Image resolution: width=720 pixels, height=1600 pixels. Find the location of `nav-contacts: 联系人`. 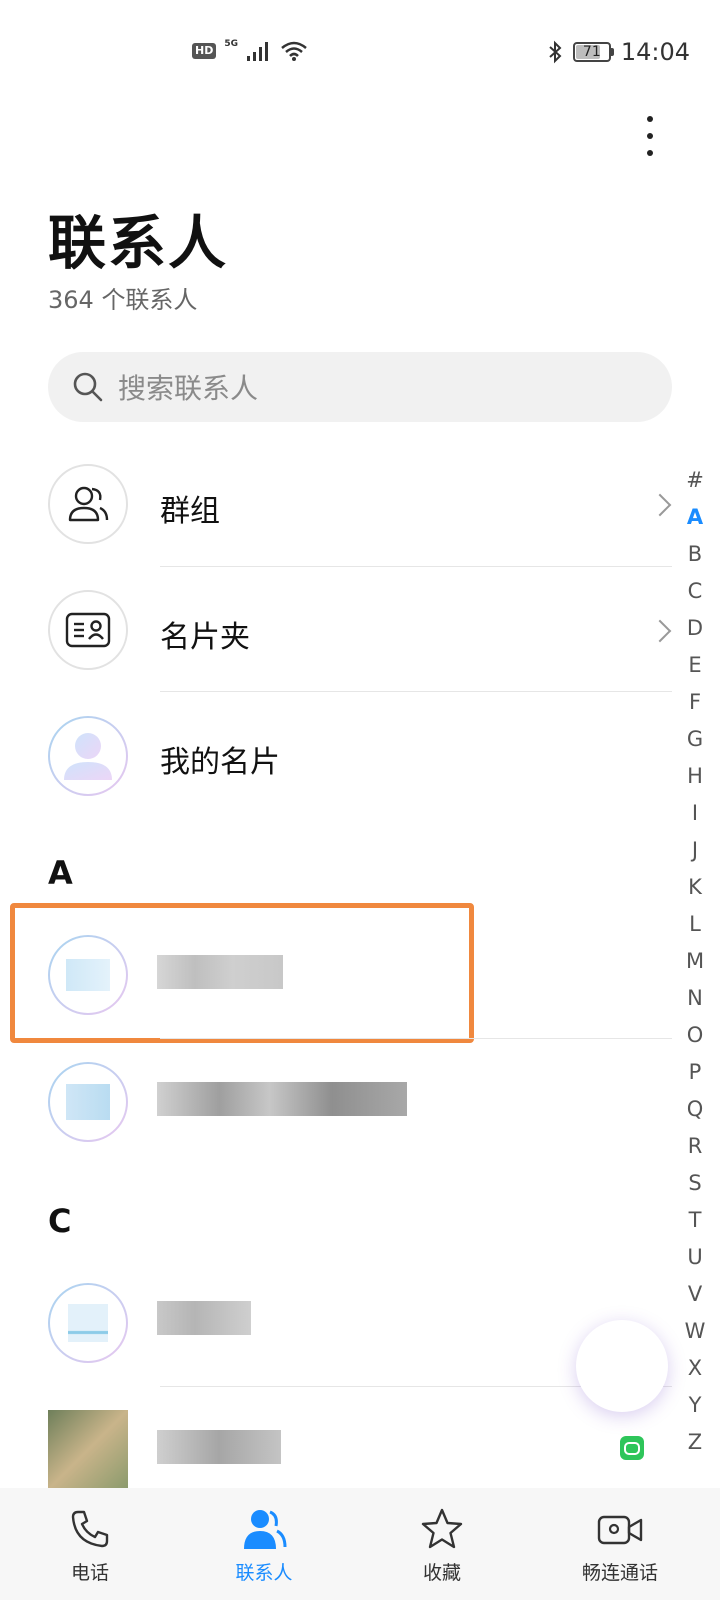

nav-contacts: 联系人 is located at coordinates (264, 1544).